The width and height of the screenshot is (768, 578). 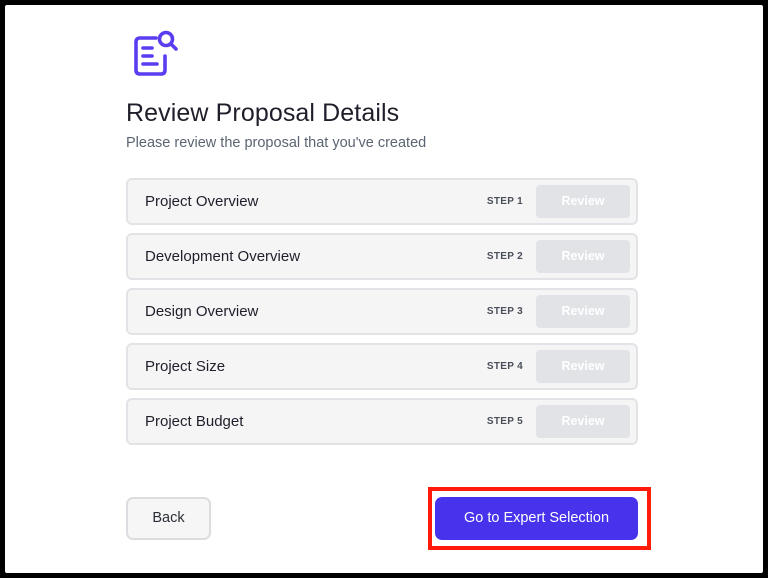 I want to click on back-button: Back, so click(x=168, y=518).